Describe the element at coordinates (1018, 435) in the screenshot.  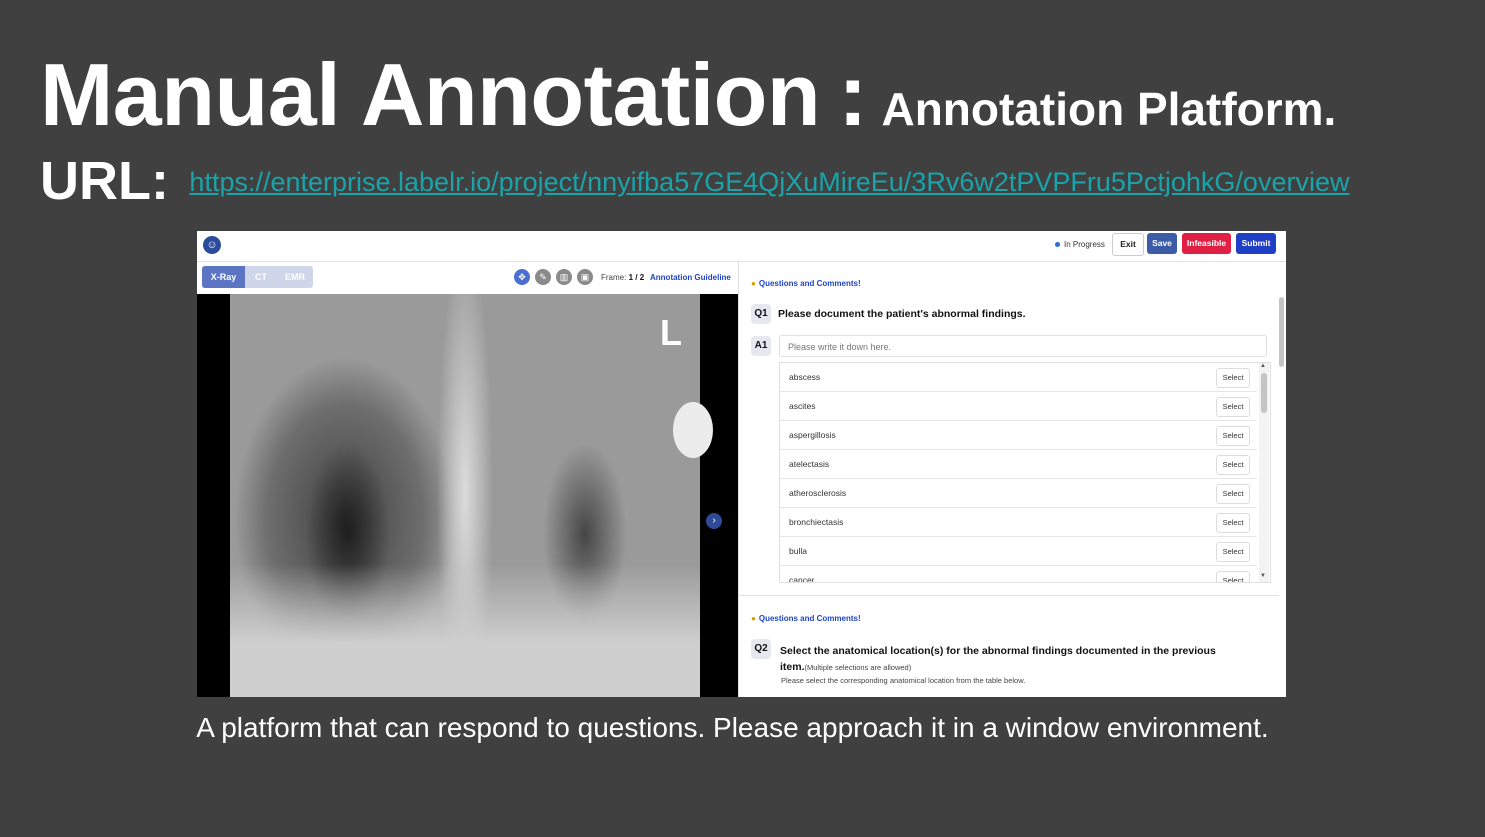
I see `list-item: aspergillosis Select` at that location.